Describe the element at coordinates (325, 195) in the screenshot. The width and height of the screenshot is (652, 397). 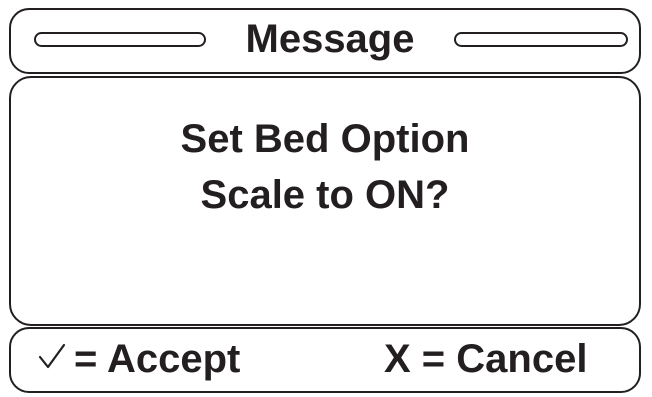
I see `message-line-2: Scale to ON?` at that location.